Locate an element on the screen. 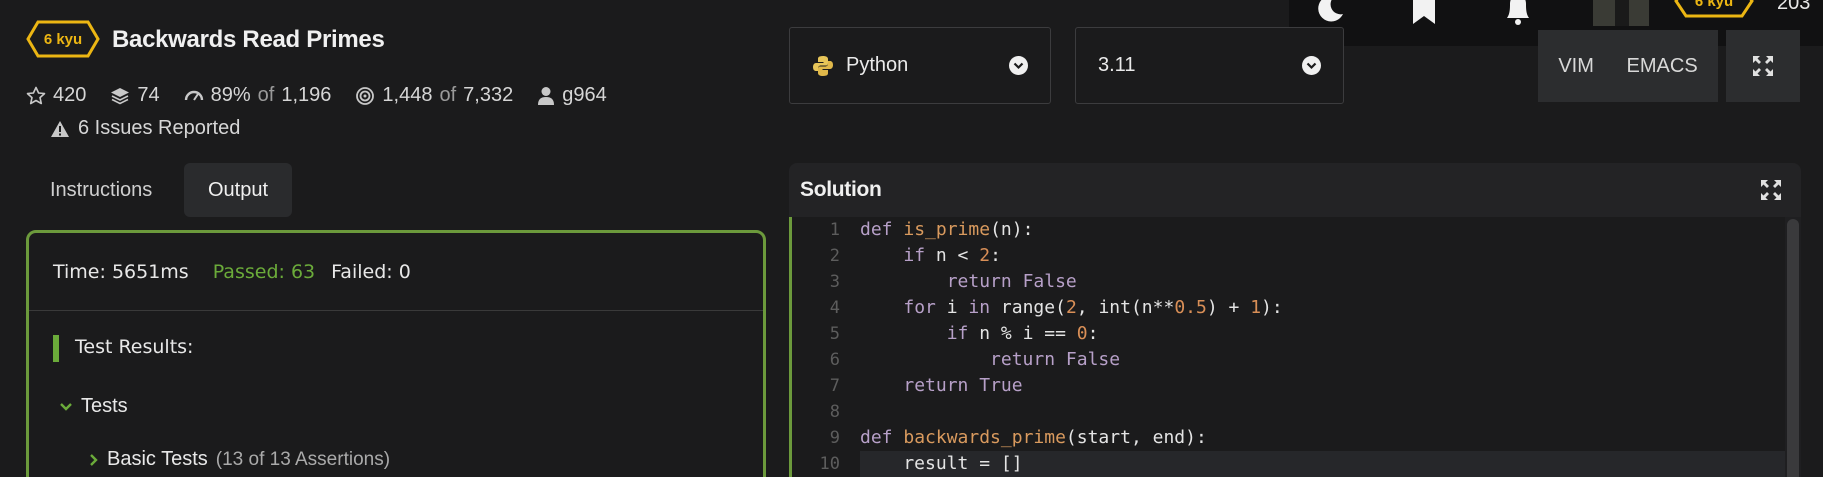 The width and height of the screenshot is (1823, 477). line-number: 3 is located at coordinates (834, 282).